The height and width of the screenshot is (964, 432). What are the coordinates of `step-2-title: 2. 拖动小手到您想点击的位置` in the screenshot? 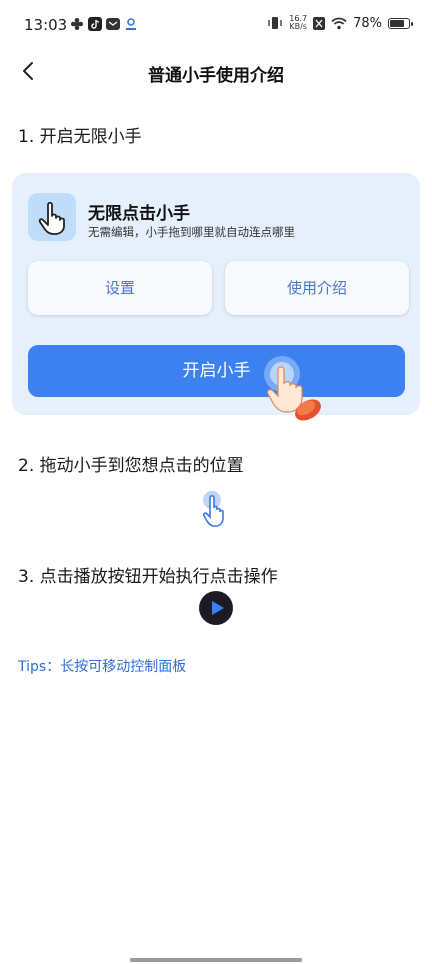 It's located at (131, 466).